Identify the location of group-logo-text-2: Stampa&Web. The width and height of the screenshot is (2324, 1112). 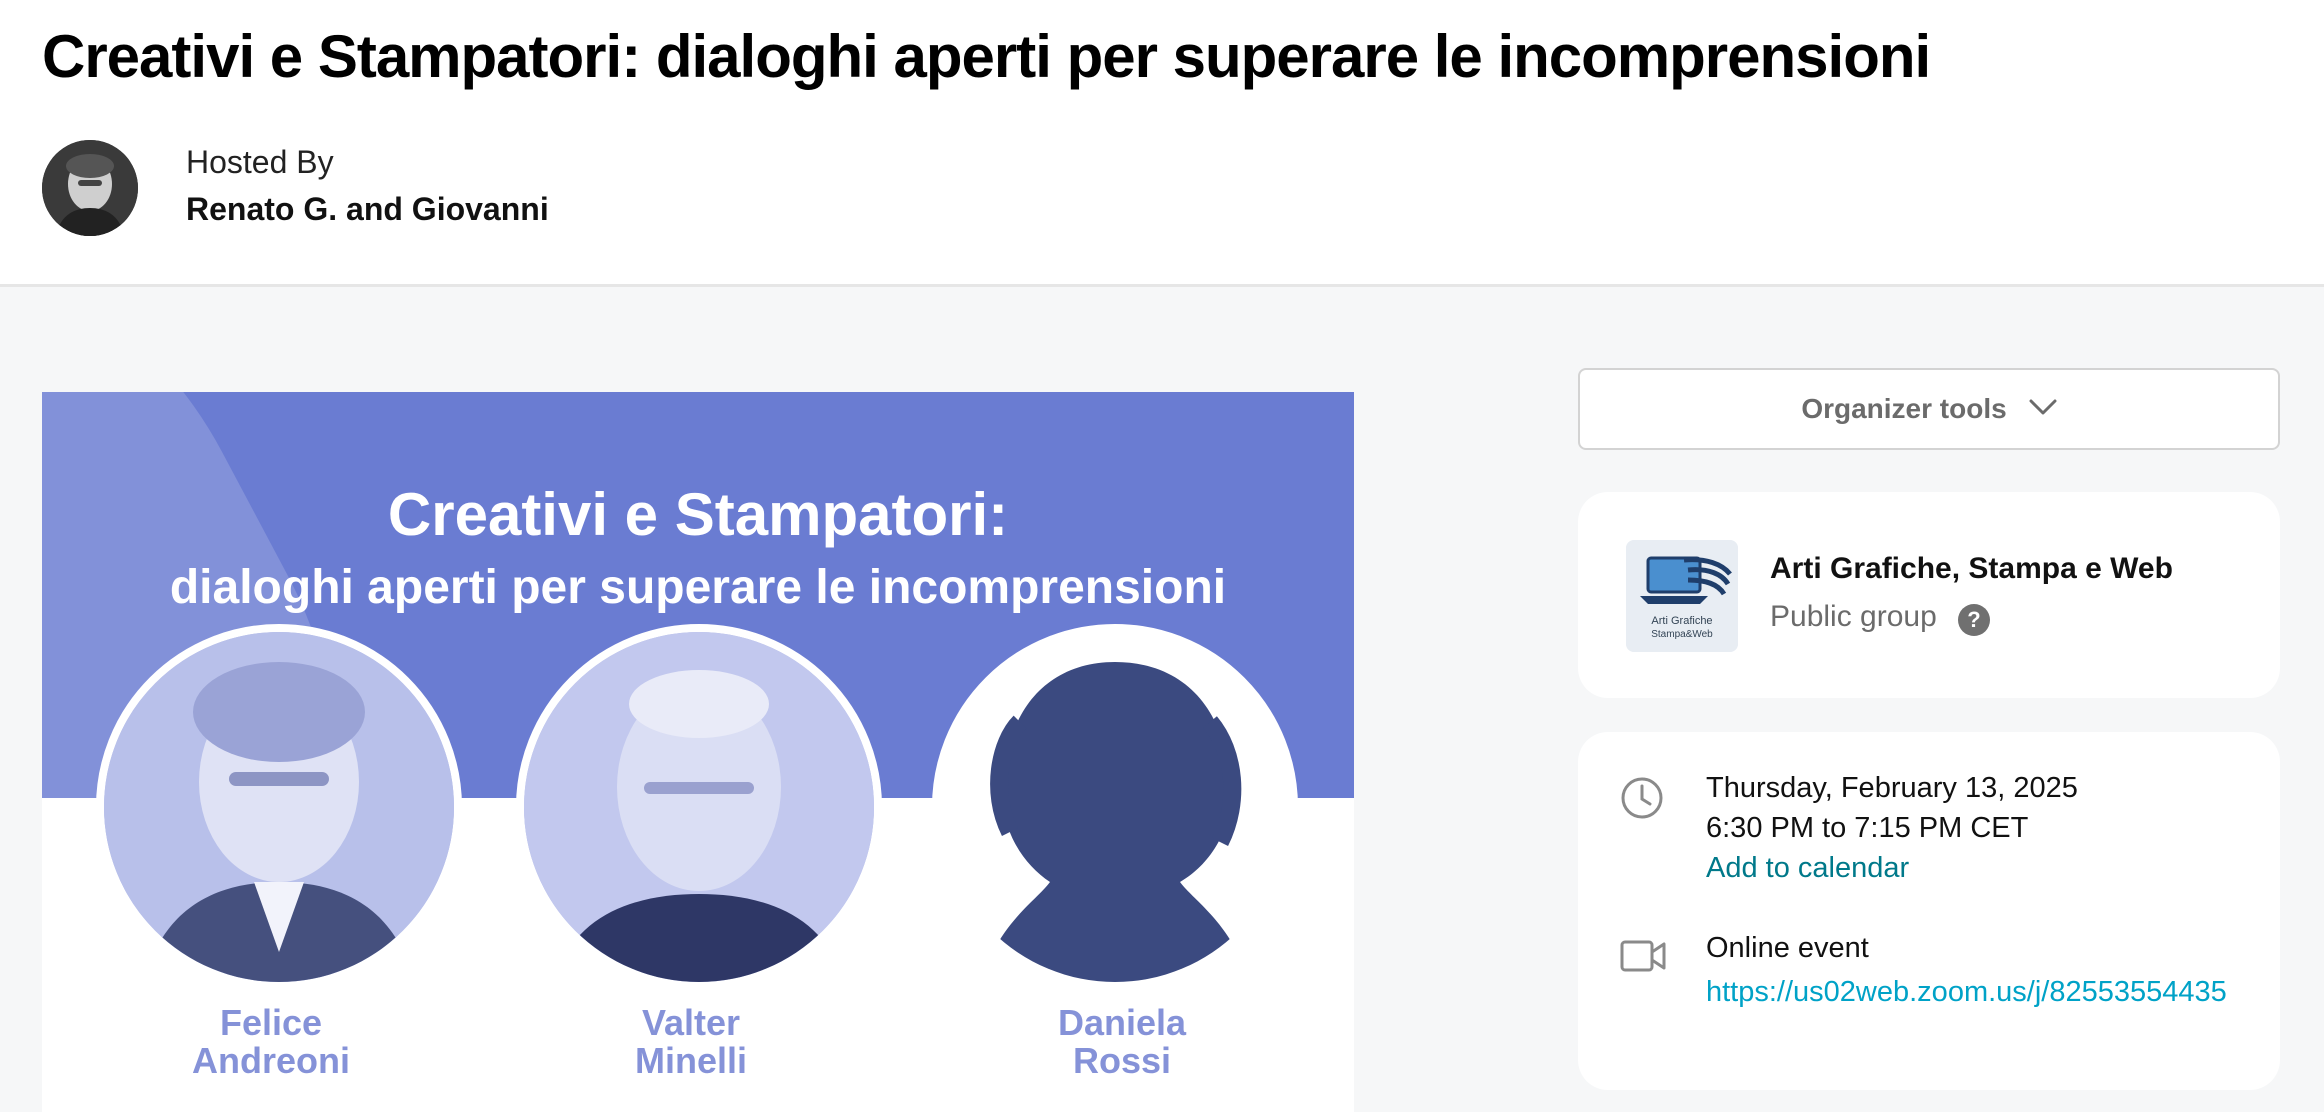
(1682, 634).